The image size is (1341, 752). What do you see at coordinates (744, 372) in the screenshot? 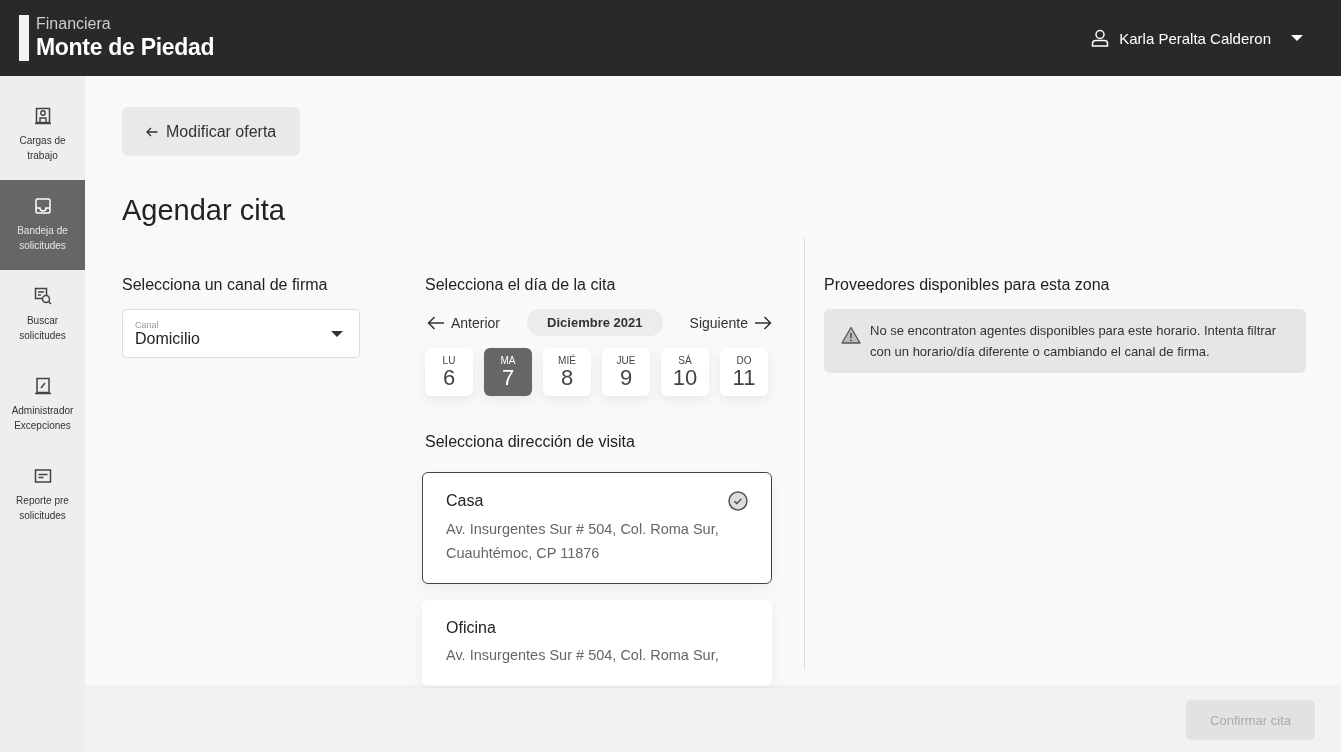
I see `day-button: DO 11` at bounding box center [744, 372].